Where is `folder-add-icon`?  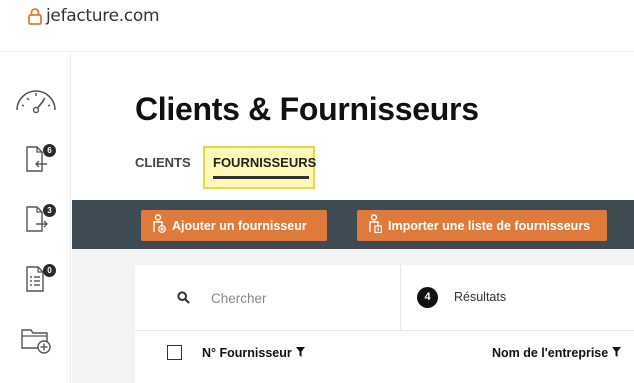
folder-add-icon is located at coordinates (36, 339).